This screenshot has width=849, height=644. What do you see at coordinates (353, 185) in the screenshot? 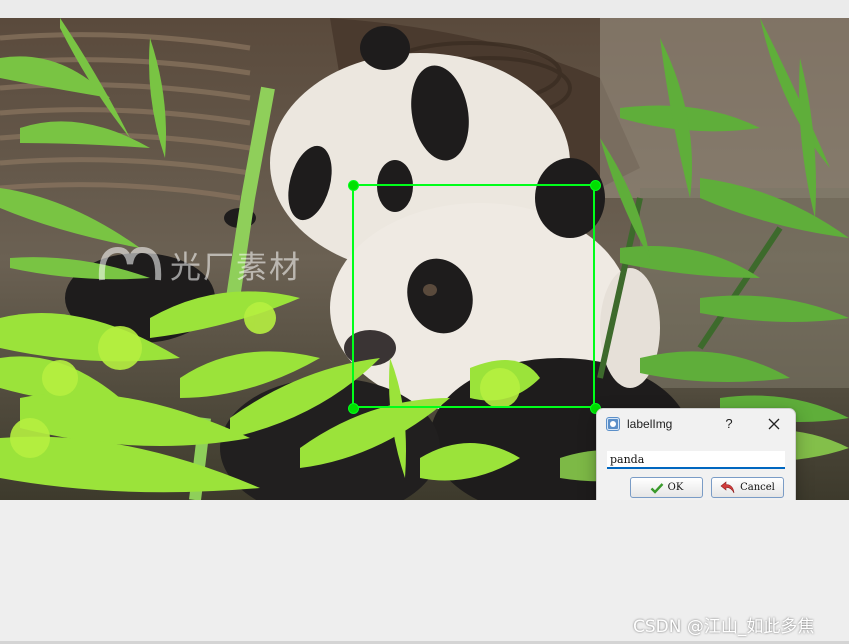
I see `bbox-handle-top-left` at bounding box center [353, 185].